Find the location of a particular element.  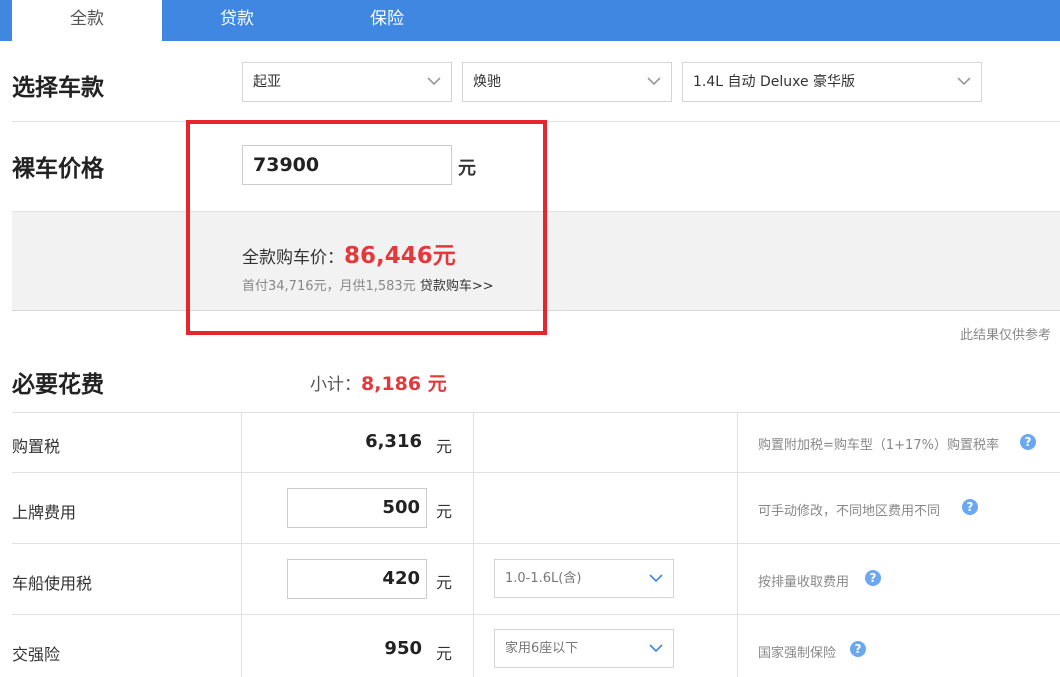

registration-fee-note: 可手动修改，不同地区费用不同 is located at coordinates (849, 511).